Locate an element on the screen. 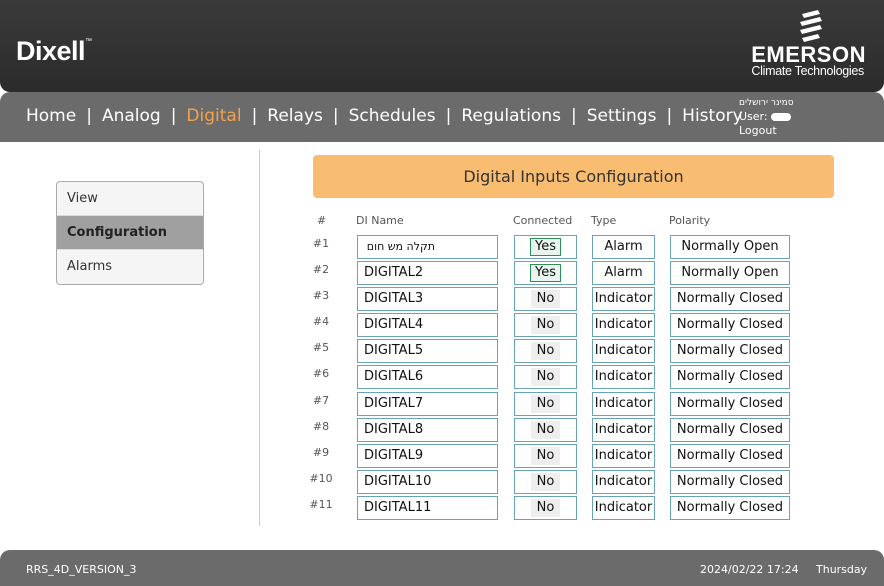  nav-schedules: Schedules is located at coordinates (392, 116).